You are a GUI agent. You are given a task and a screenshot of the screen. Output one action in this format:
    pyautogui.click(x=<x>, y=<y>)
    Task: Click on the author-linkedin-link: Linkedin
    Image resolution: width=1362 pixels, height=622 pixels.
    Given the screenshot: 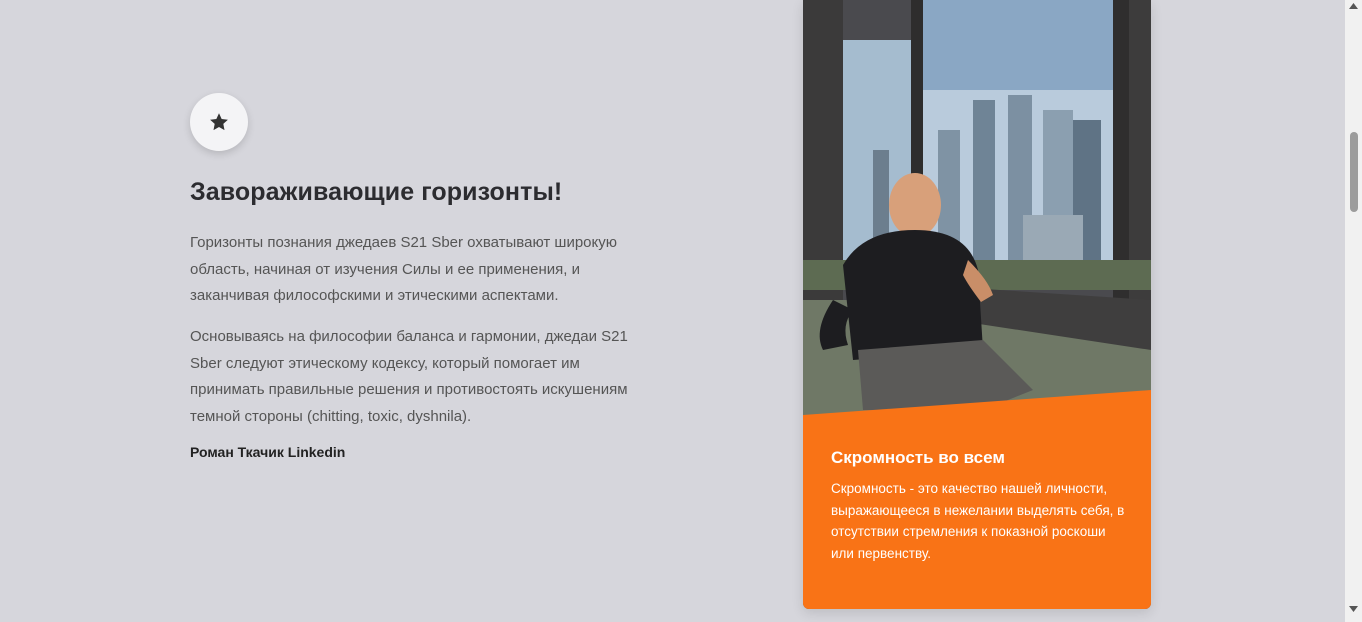 What is the action you would take?
    pyautogui.click(x=317, y=452)
    